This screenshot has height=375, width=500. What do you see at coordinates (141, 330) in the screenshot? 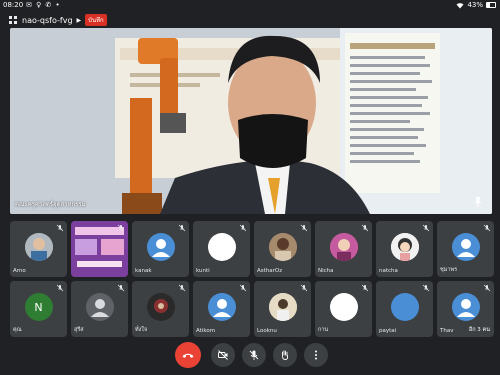
I see `participant-name: ทั่งใจ` at bounding box center [141, 330].